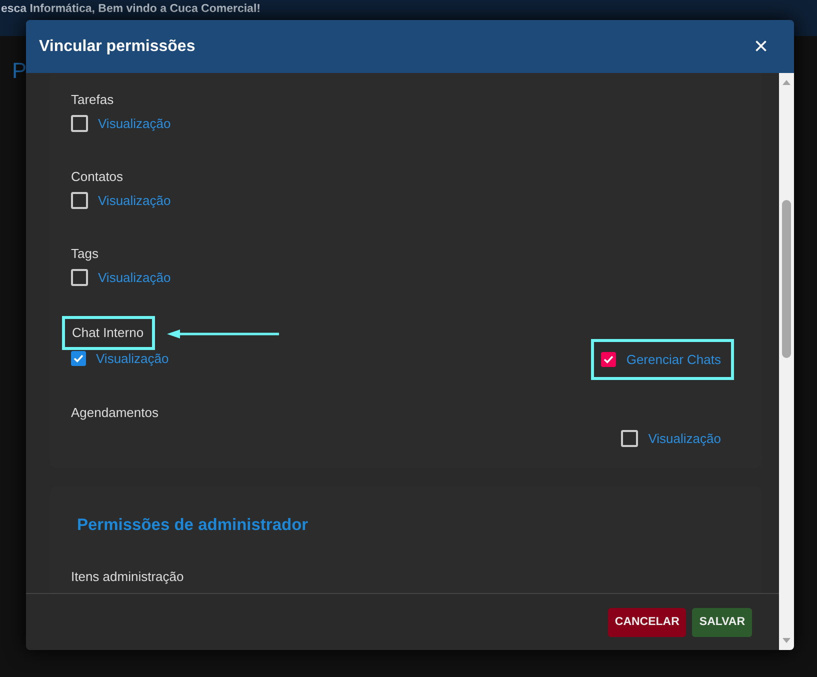  What do you see at coordinates (92, 100) in the screenshot?
I see `section-title: Tarefas` at bounding box center [92, 100].